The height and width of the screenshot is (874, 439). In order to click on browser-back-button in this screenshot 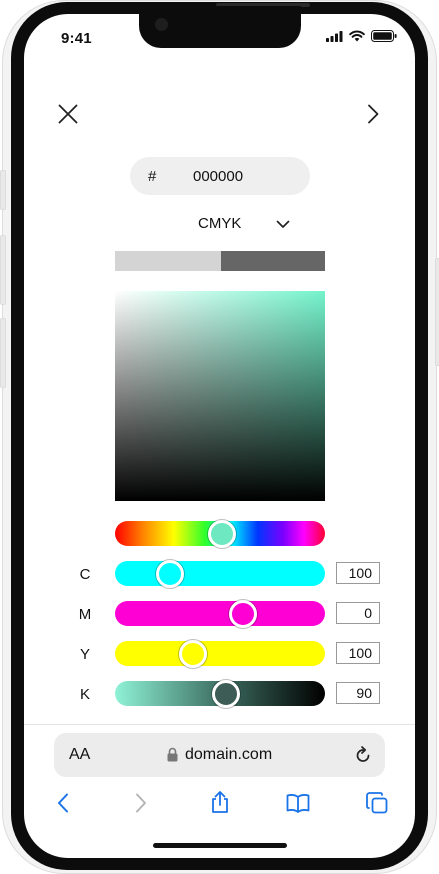, I will do `click(63, 803)`.